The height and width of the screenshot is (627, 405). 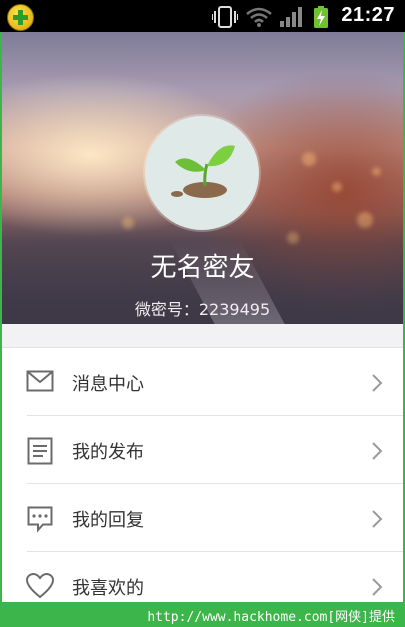 I want to click on menu-item-label: 我的回复, so click(x=108, y=520).